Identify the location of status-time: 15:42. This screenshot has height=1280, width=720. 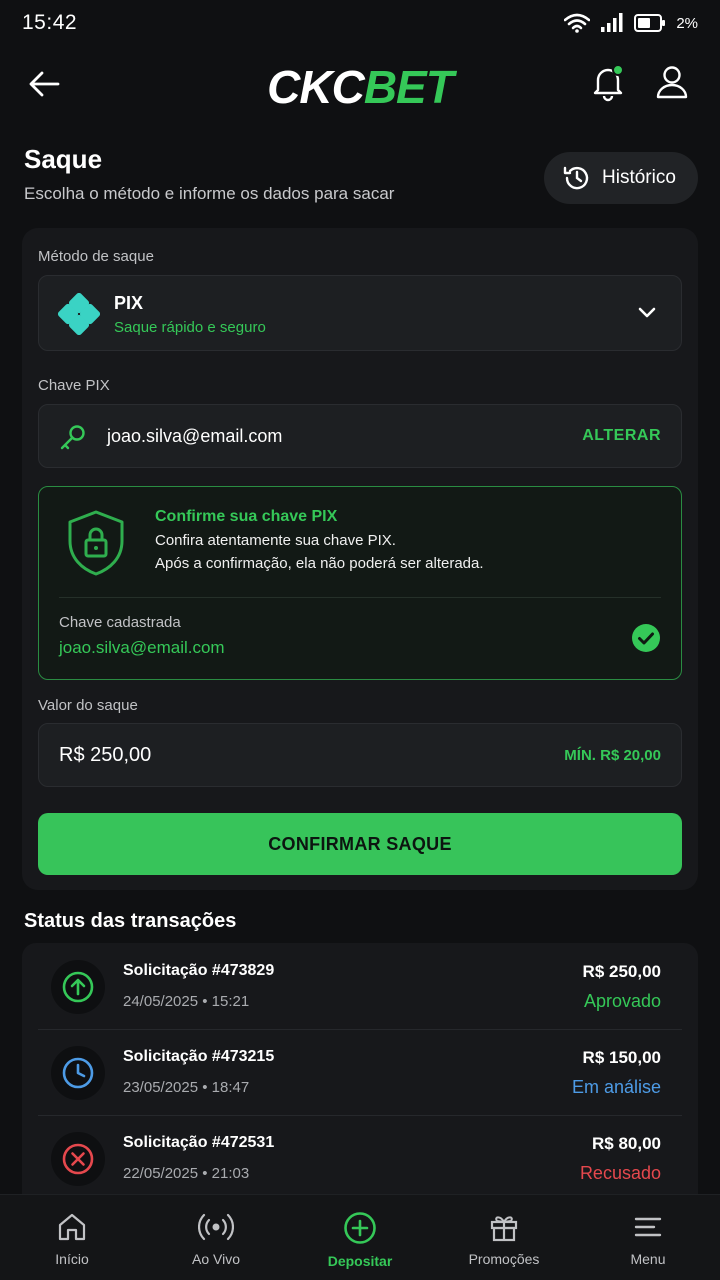
(50, 22).